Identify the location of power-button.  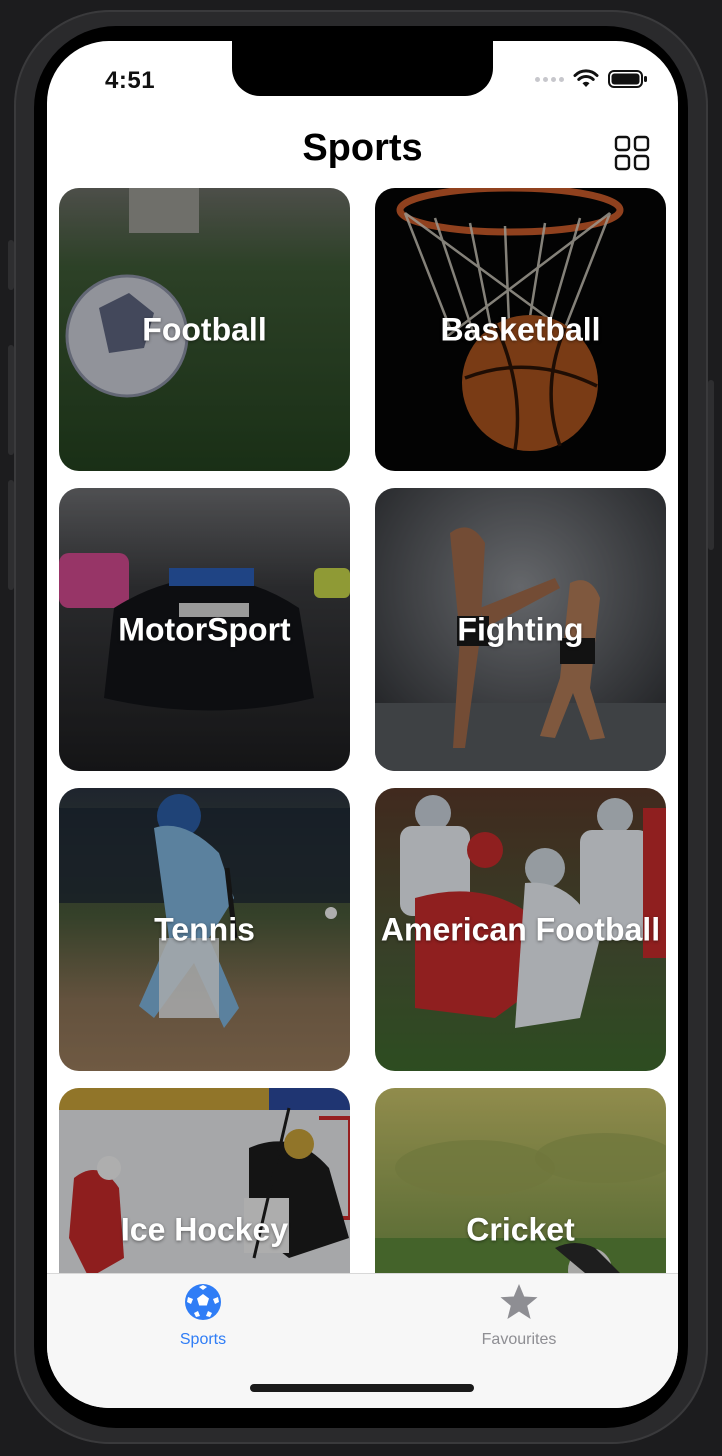
(711, 465).